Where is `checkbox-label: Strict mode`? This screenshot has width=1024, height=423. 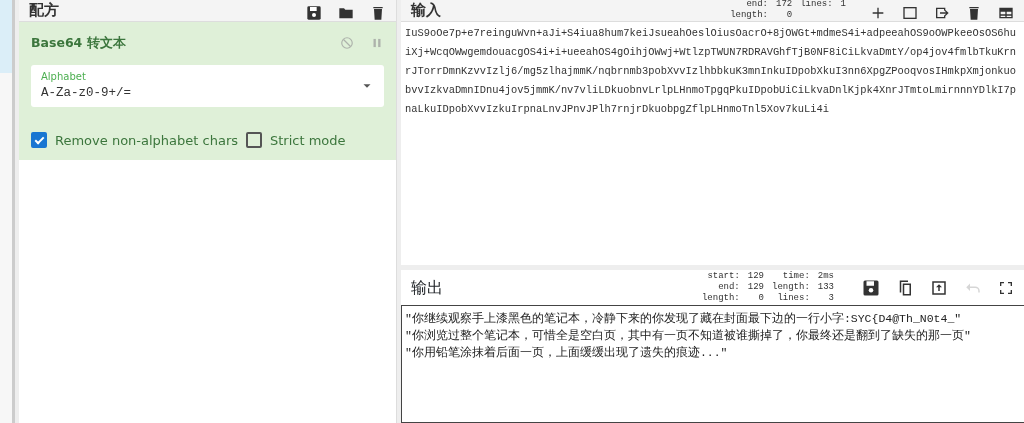 checkbox-label: Strict mode is located at coordinates (308, 140).